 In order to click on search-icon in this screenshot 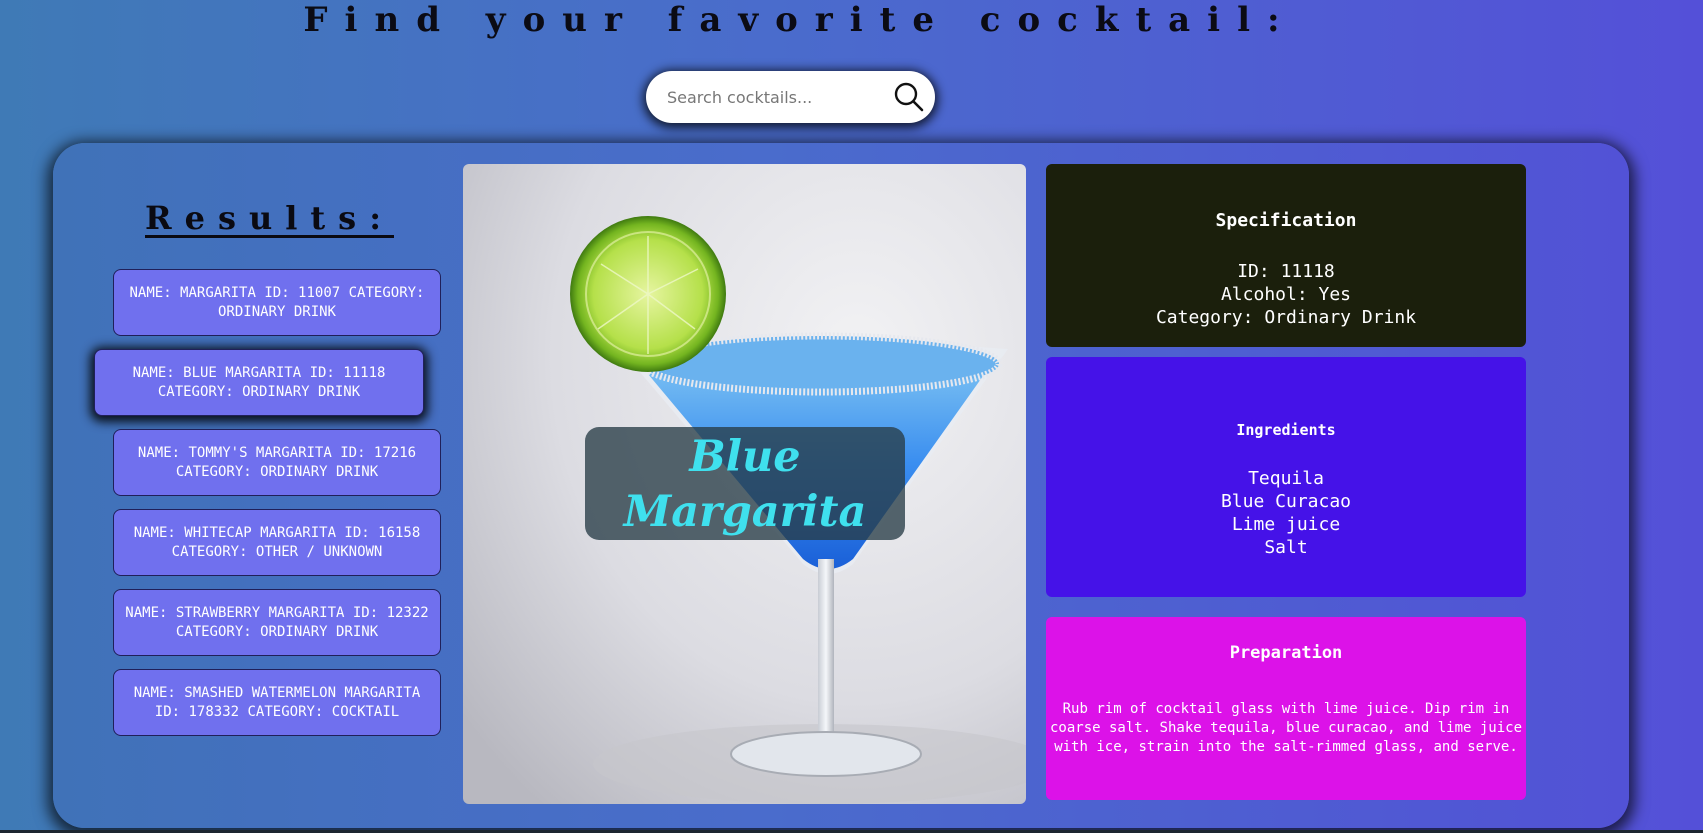, I will do `click(909, 97)`.